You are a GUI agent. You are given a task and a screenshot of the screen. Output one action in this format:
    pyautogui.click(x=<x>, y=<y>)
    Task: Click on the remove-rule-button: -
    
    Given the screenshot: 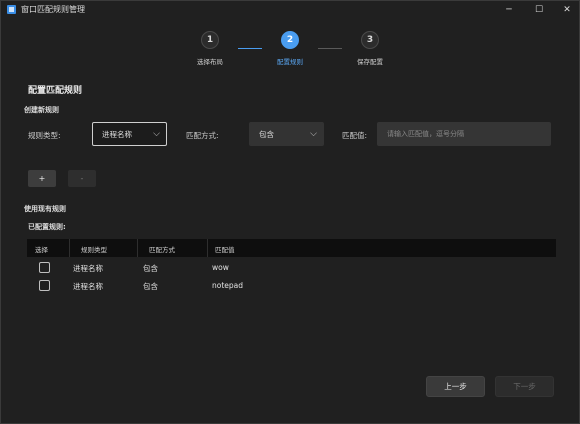 What is the action you would take?
    pyautogui.click(x=82, y=178)
    